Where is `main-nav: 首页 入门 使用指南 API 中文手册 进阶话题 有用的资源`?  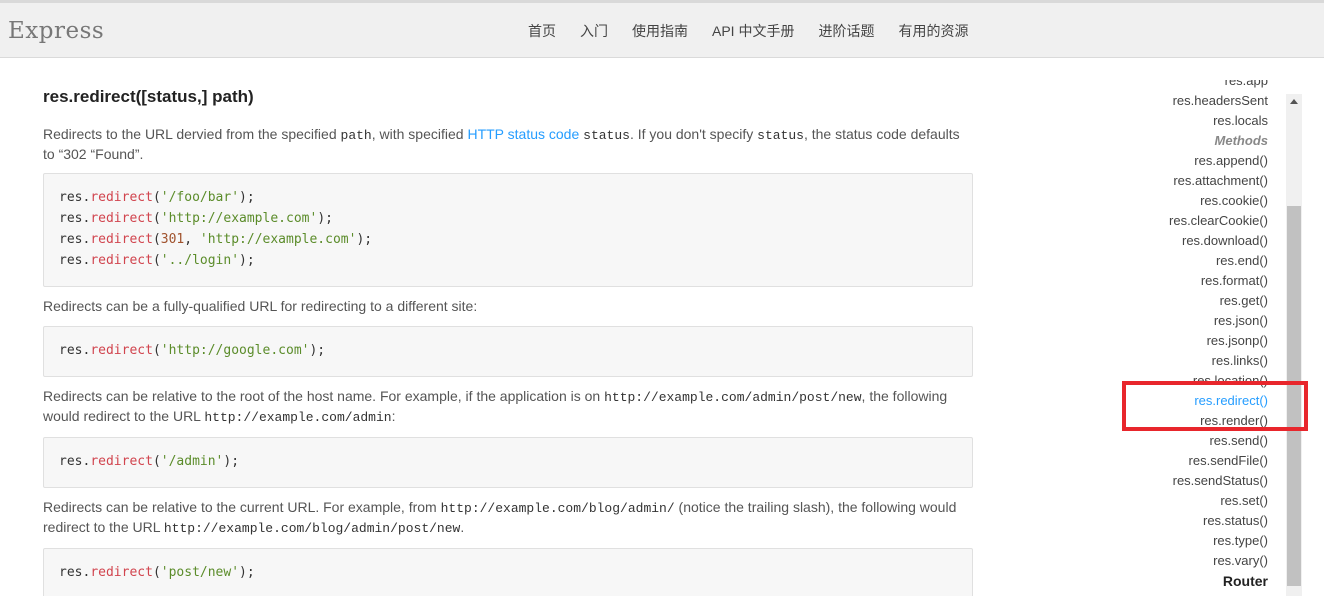
main-nav: 首页 入门 使用指南 API 中文手册 进阶话题 有用的资源 is located at coordinates (748, 31).